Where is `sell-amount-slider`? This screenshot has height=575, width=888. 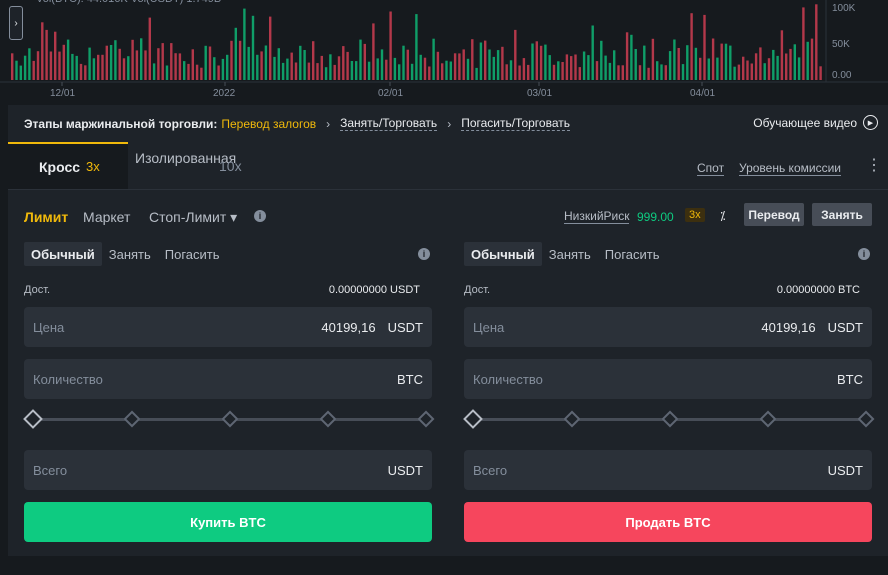 sell-amount-slider is located at coordinates (669, 418).